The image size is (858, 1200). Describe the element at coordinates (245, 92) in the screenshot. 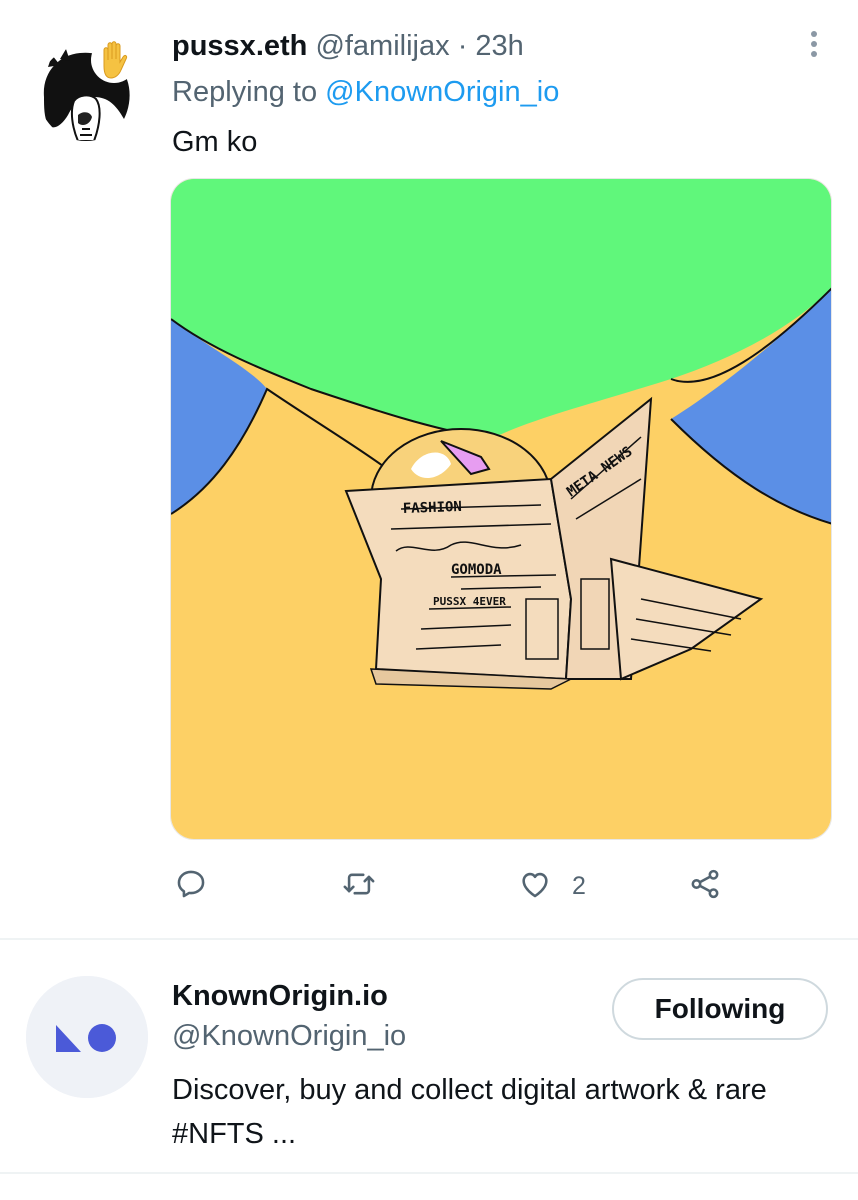

I see `replying-to-label: Replying to` at that location.